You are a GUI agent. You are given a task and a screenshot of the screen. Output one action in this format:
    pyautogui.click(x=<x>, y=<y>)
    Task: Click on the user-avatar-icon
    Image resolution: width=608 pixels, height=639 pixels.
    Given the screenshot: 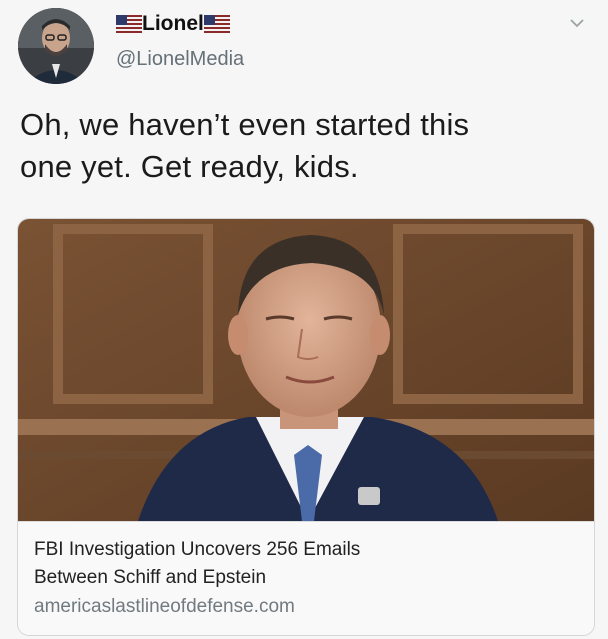 What is the action you would take?
    pyautogui.click(x=56, y=46)
    